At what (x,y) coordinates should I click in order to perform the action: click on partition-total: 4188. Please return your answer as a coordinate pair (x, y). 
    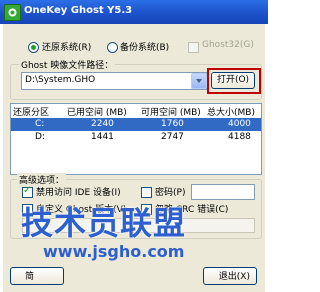
    Looking at the image, I should click on (239, 137).